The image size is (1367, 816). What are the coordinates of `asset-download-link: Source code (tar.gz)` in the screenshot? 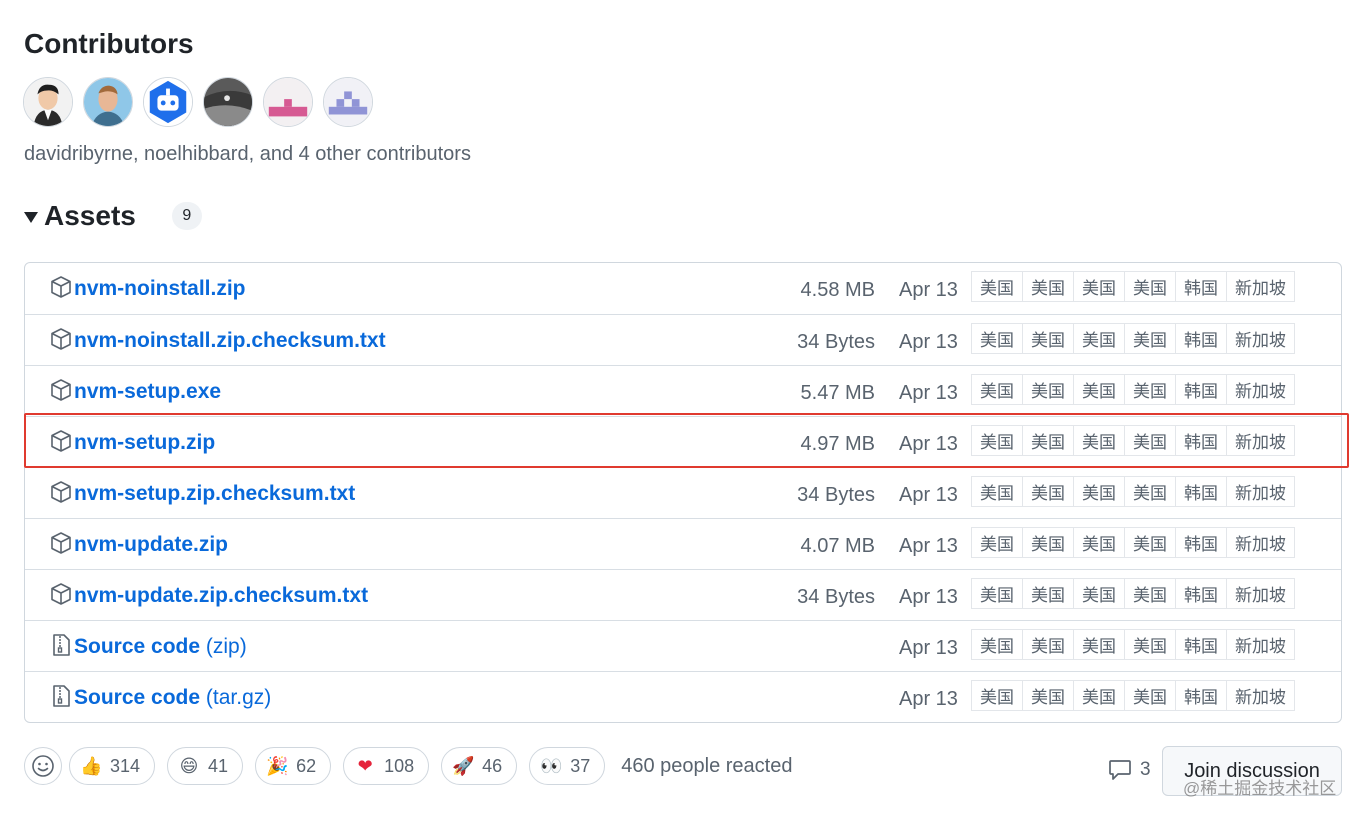 It's located at (172, 698).